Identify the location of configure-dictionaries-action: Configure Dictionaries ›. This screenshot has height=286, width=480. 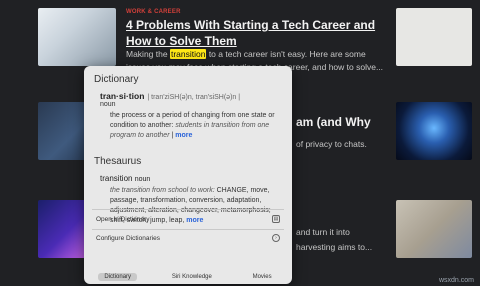
(188, 238).